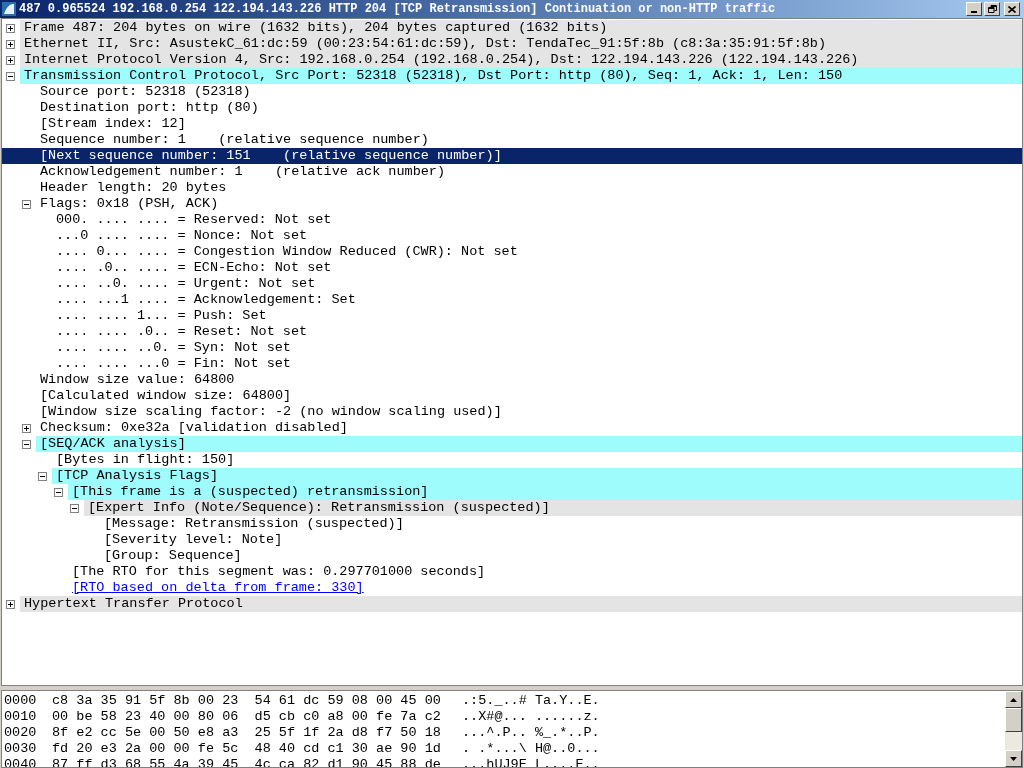 This screenshot has width=1024, height=768. Describe the element at coordinates (165, 396) in the screenshot. I see `tree-item: [Calculated window size: 64800]` at that location.